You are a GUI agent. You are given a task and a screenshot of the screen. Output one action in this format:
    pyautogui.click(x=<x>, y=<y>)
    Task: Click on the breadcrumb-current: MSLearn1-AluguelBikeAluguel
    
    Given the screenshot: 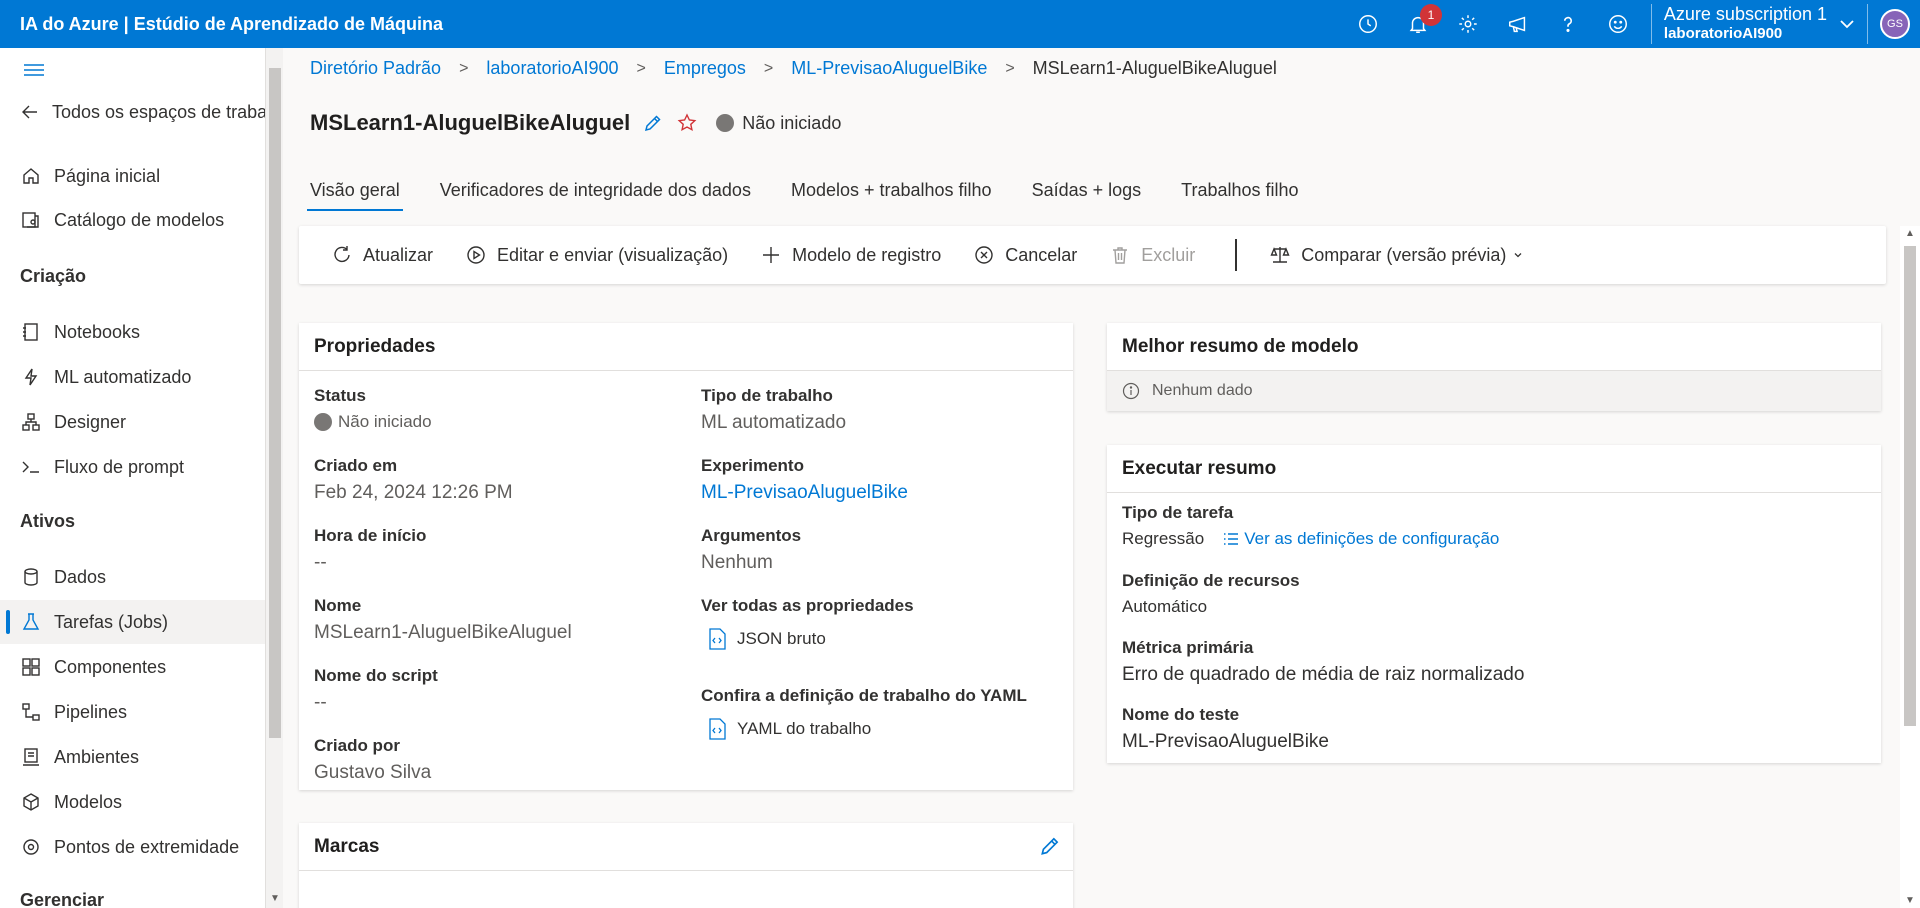 What is the action you would take?
    pyautogui.click(x=1154, y=68)
    